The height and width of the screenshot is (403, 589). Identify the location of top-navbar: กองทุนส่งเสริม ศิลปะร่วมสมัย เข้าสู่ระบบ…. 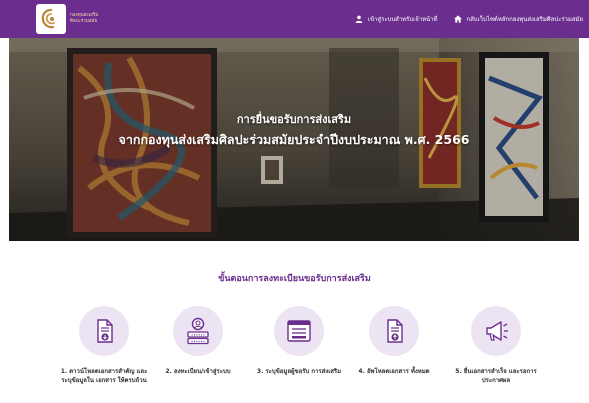
(294, 19).